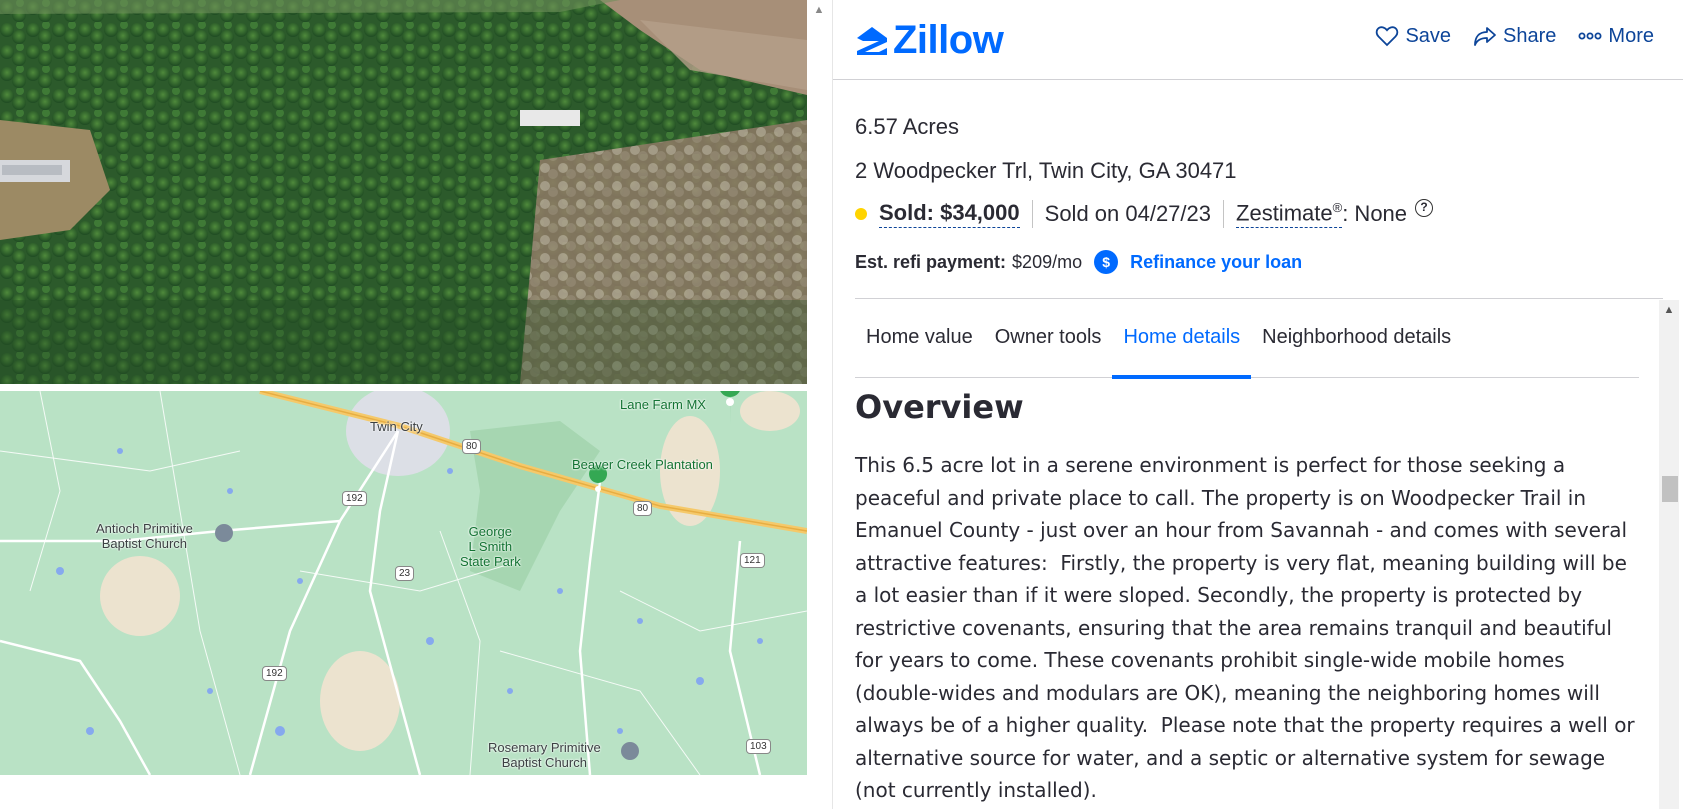  I want to click on scrollbar: ▲, so click(1669, 554).